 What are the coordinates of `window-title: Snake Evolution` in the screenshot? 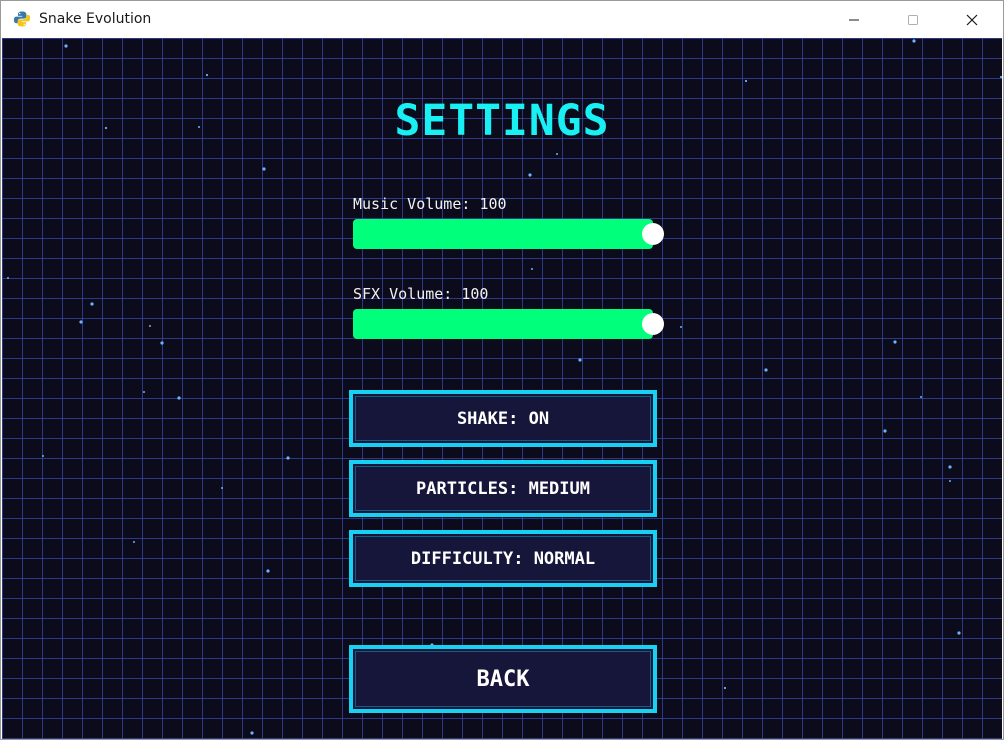 It's located at (95, 19).